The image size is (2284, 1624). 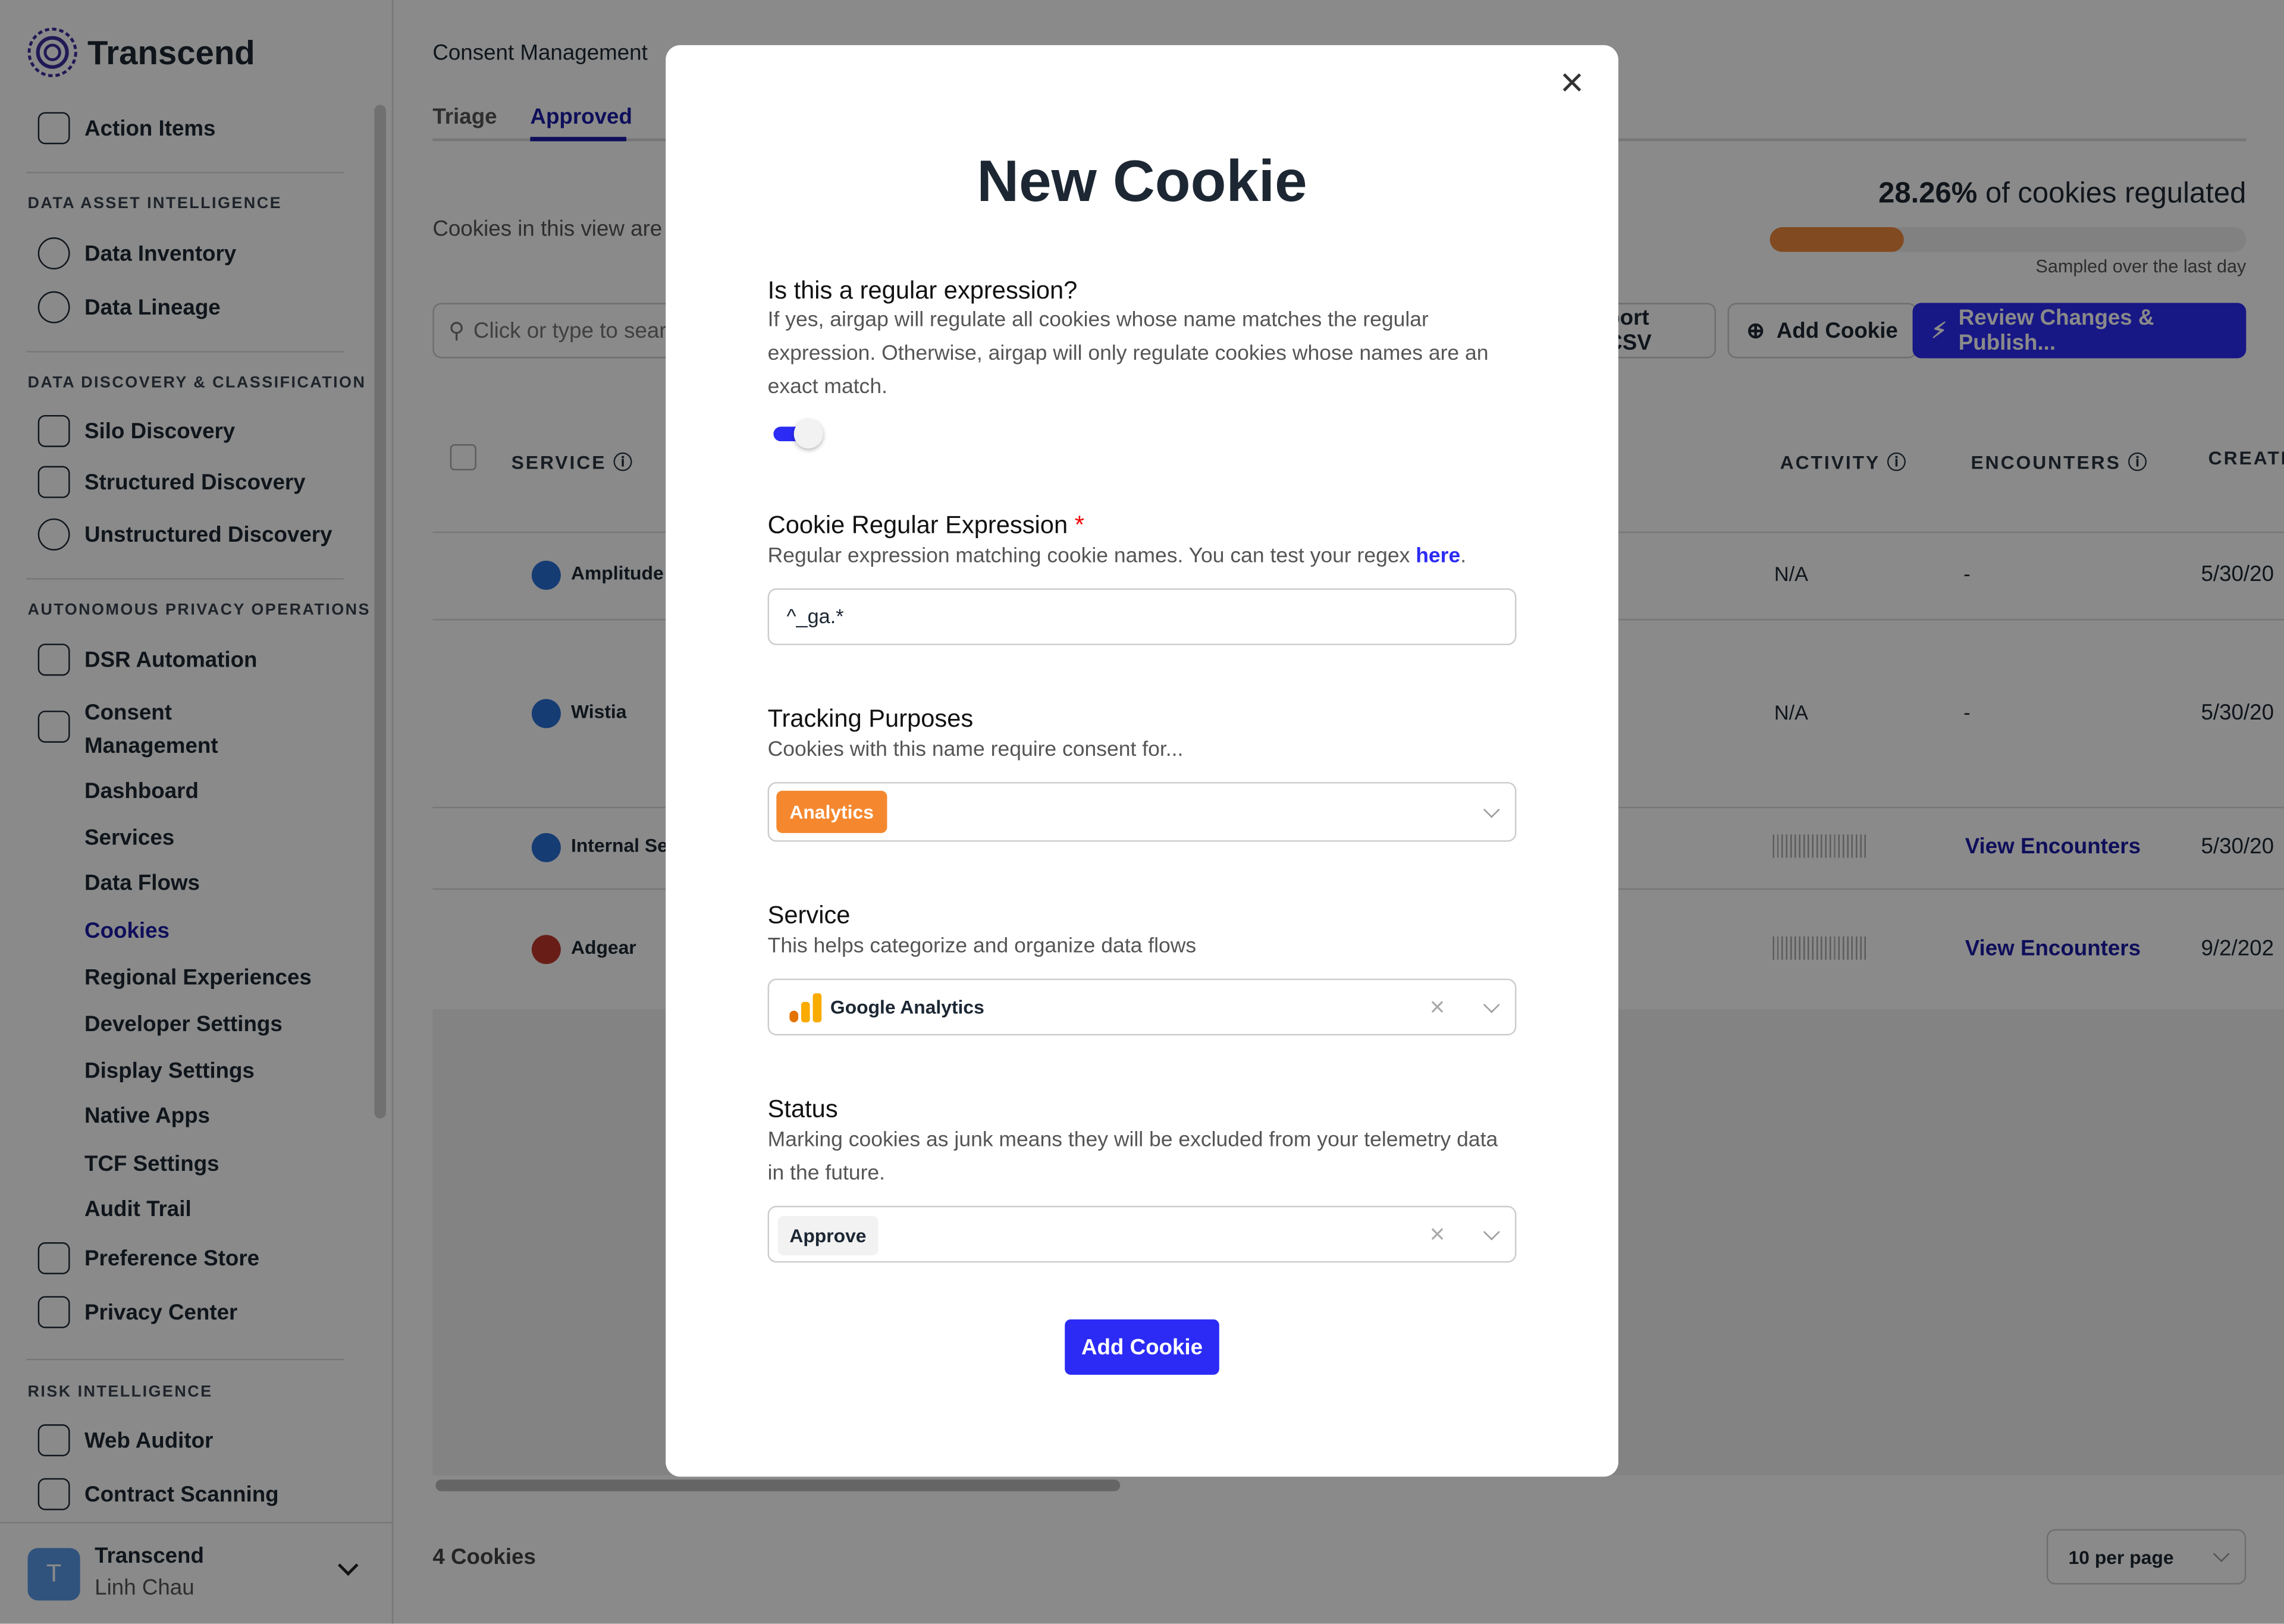 What do you see at coordinates (1142, 183) in the screenshot?
I see `modal-title: New Cookie` at bounding box center [1142, 183].